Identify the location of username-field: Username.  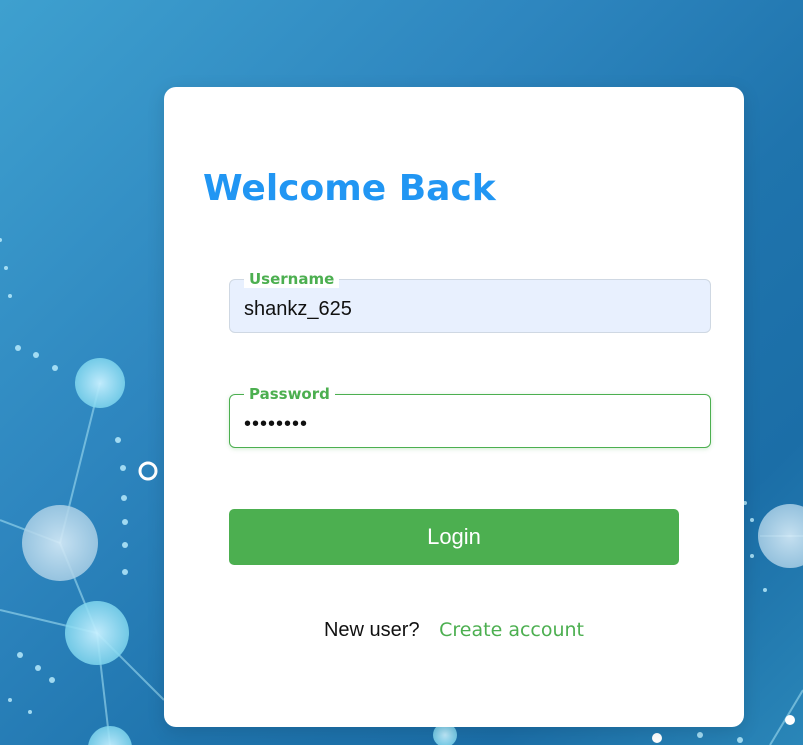
(470, 302).